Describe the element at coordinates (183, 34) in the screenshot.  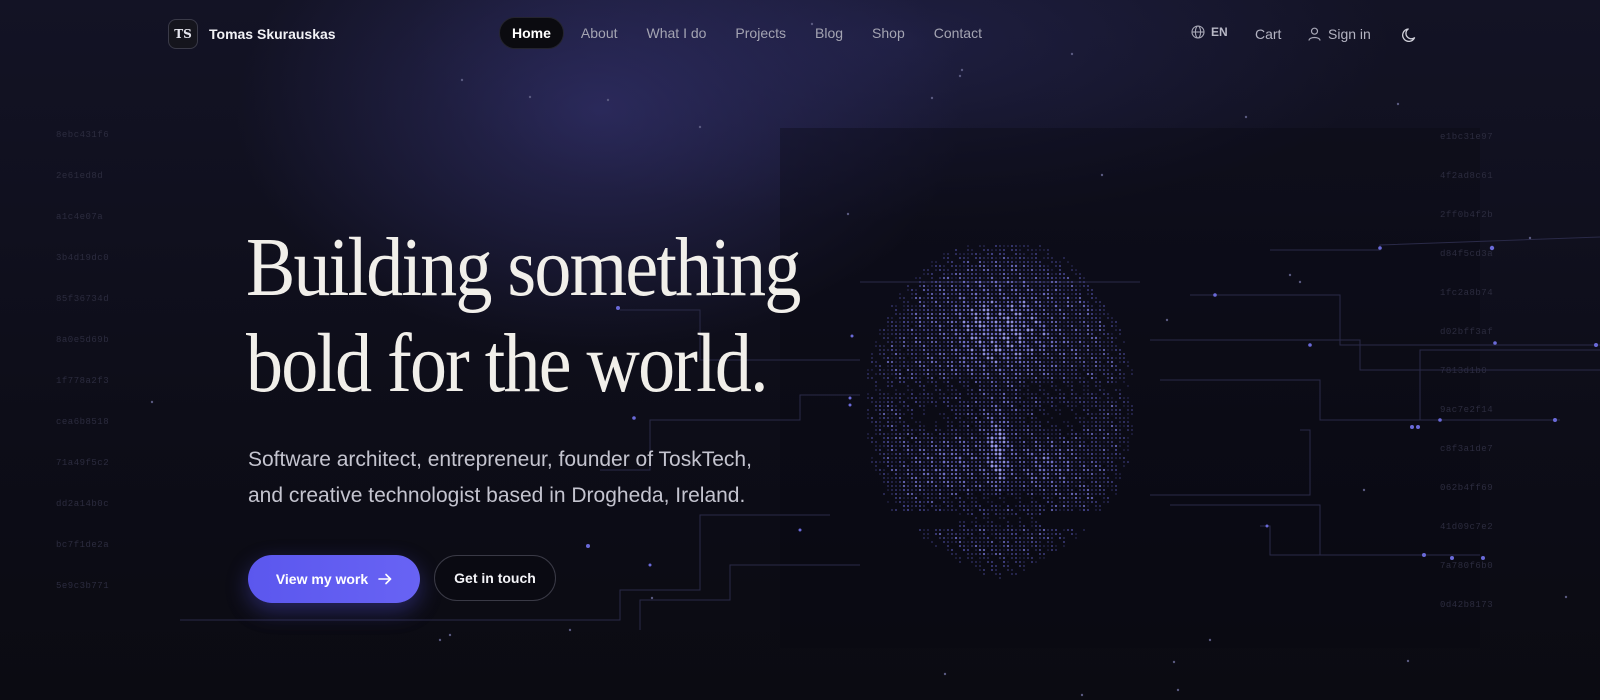
I see `brand-logo: TS` at that location.